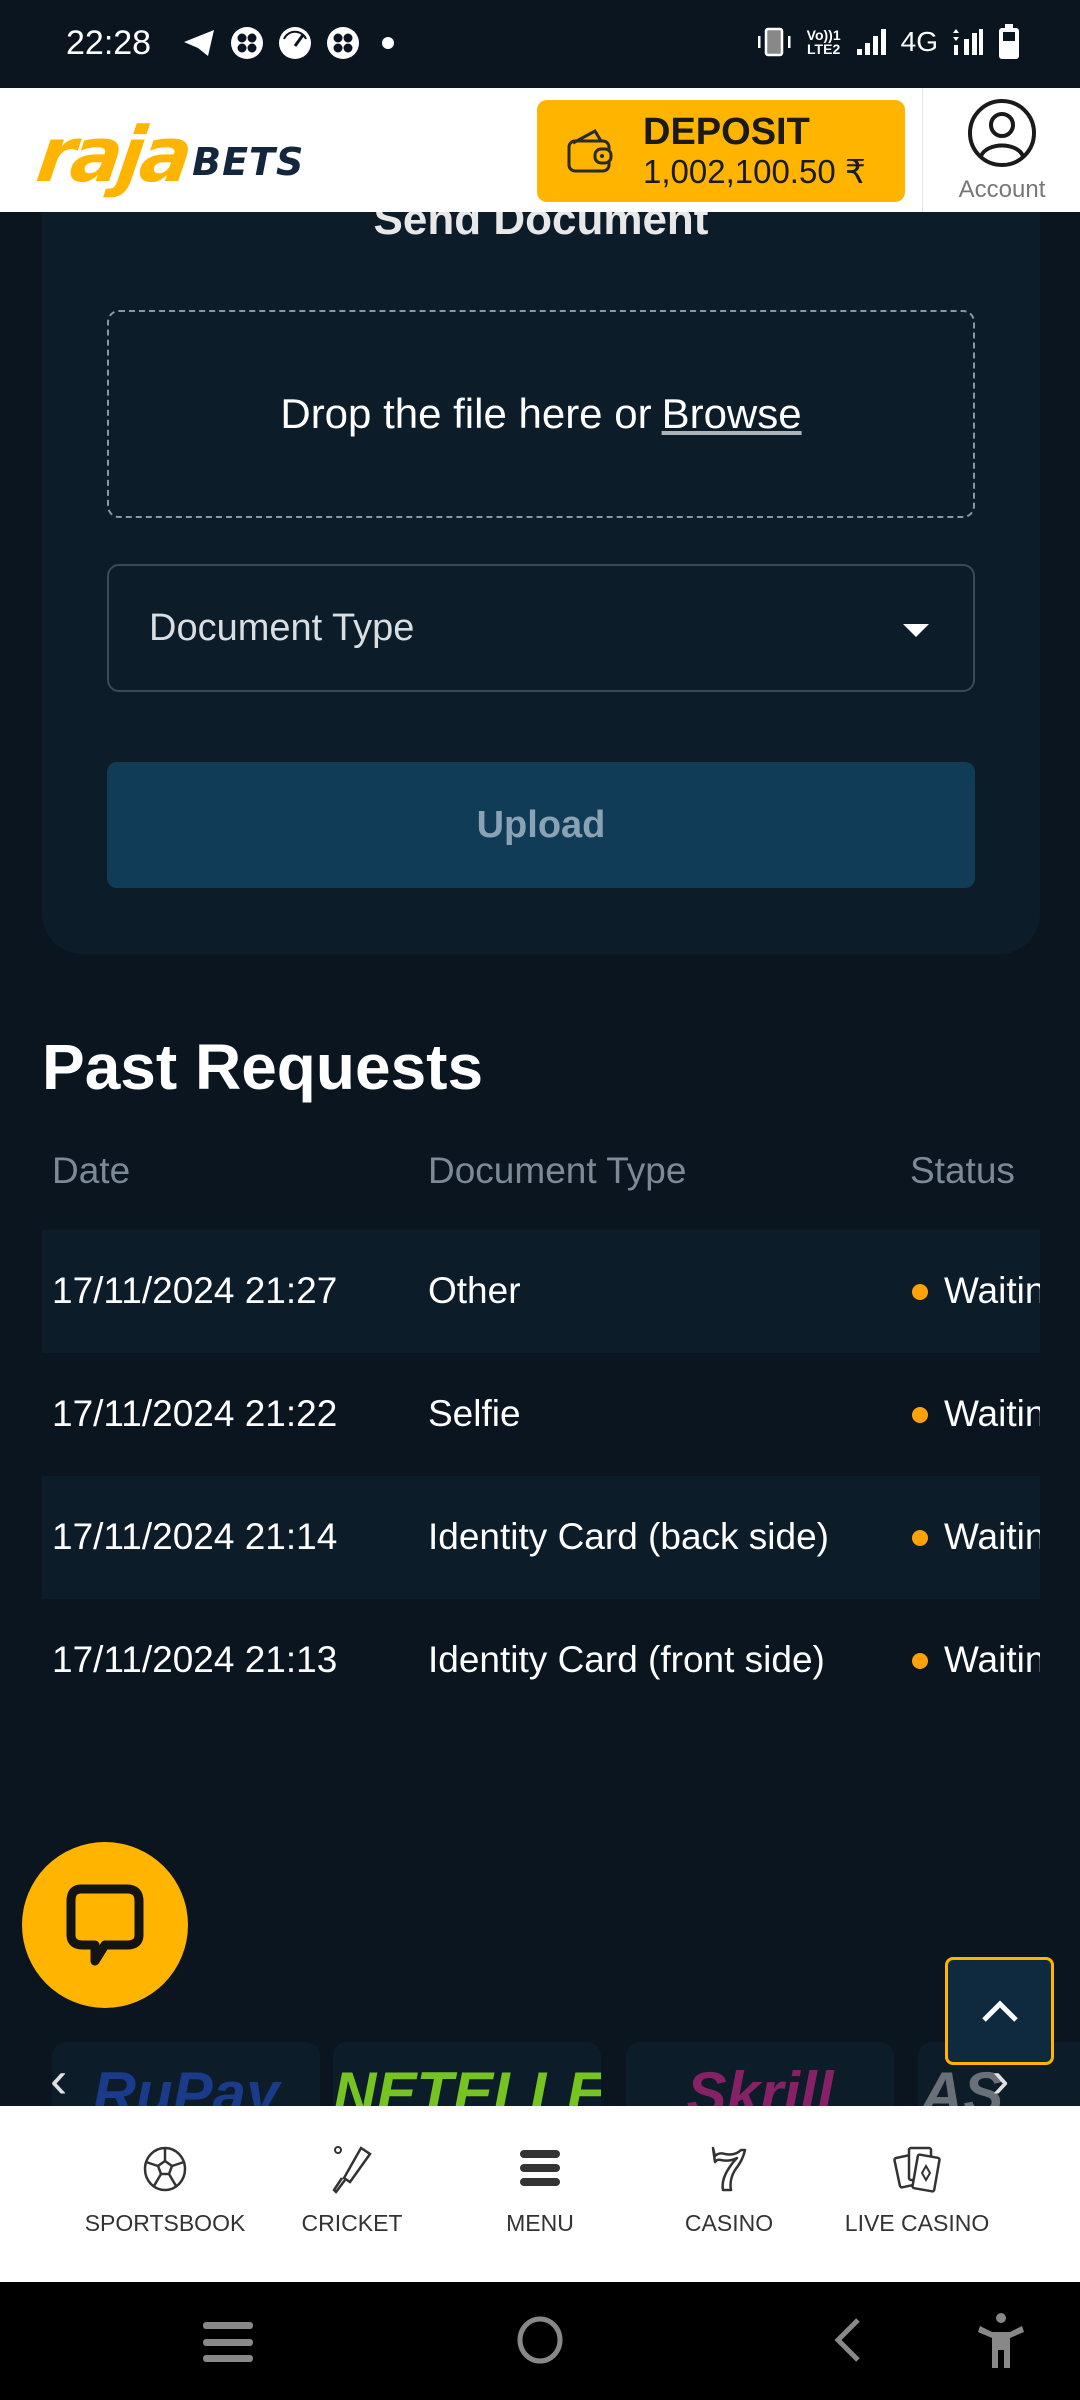  What do you see at coordinates (917, 2169) in the screenshot?
I see `cards-icon` at bounding box center [917, 2169].